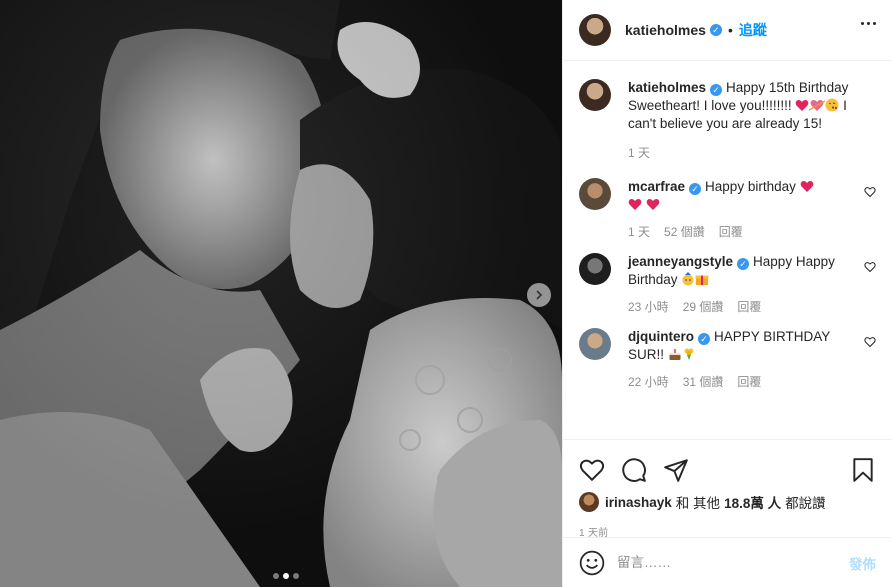 This screenshot has height=587, width=892. Describe the element at coordinates (727, 209) in the screenshot. I see `comment-item: mcarfrae ✓ Happy birthday 1 天 52 個讚 回覆` at that location.